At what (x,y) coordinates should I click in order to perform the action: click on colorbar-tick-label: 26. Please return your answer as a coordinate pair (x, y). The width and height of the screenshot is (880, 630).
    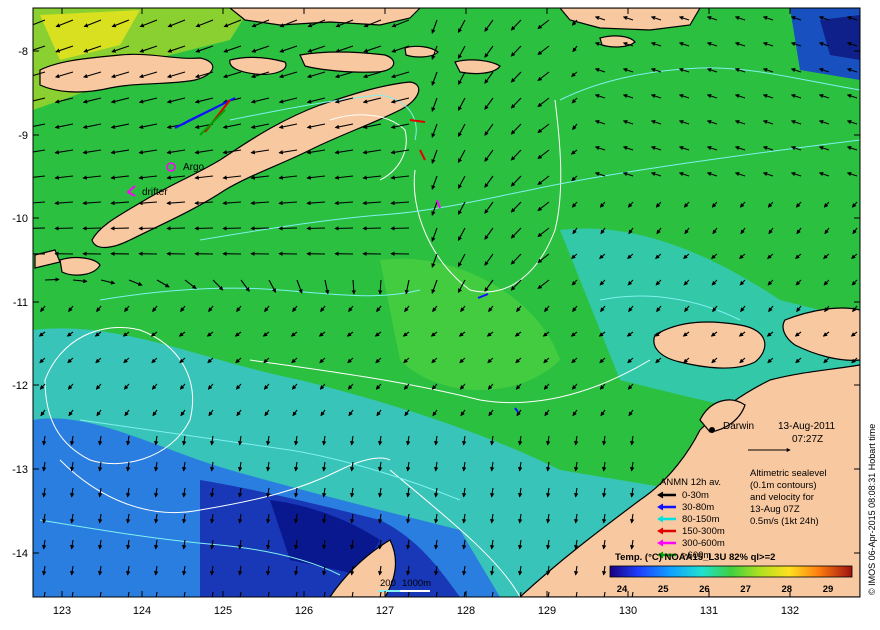
    Looking at the image, I should click on (704, 589).